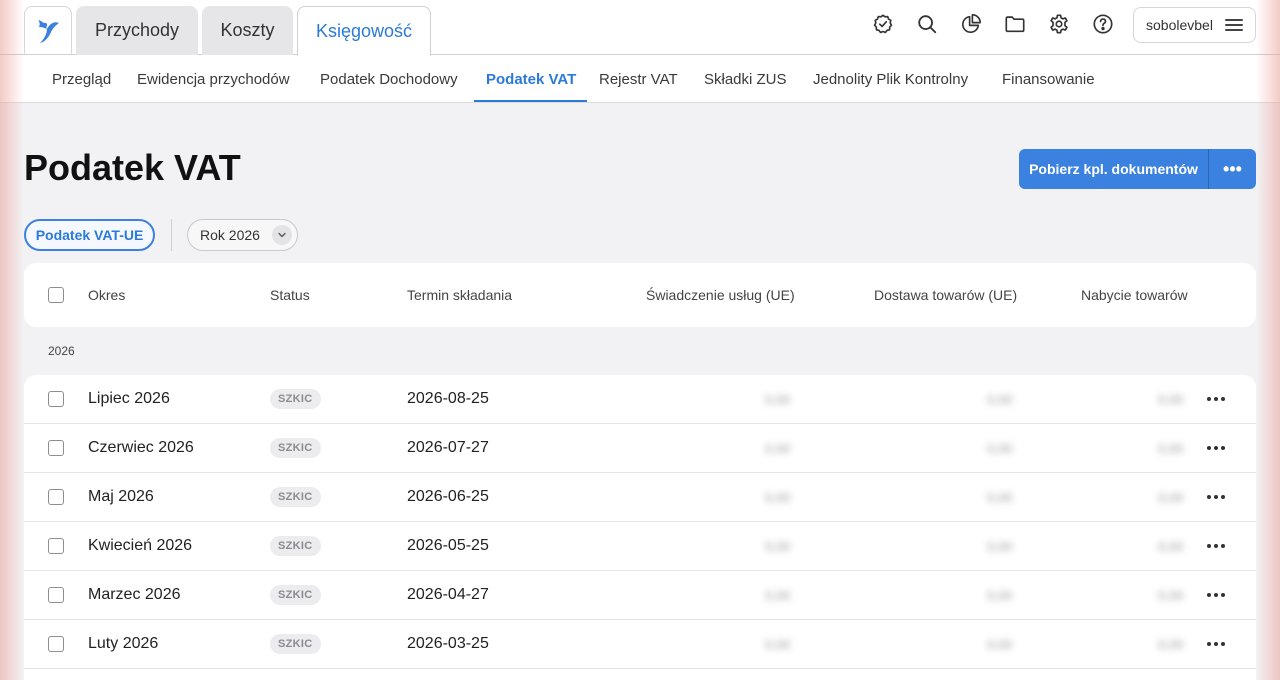 The width and height of the screenshot is (1280, 680). Describe the element at coordinates (230, 235) in the screenshot. I see `year-select-value: Rok 2026` at that location.